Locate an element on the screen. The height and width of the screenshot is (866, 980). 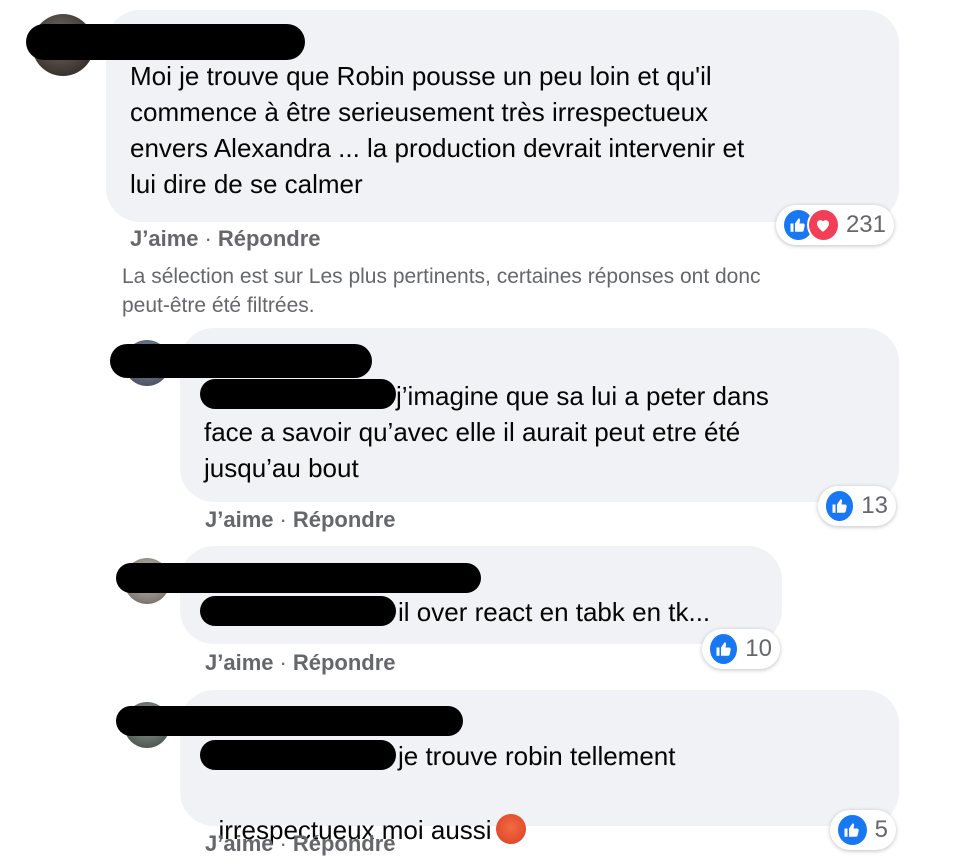
comment-reactions: 231 is located at coordinates (835, 225).